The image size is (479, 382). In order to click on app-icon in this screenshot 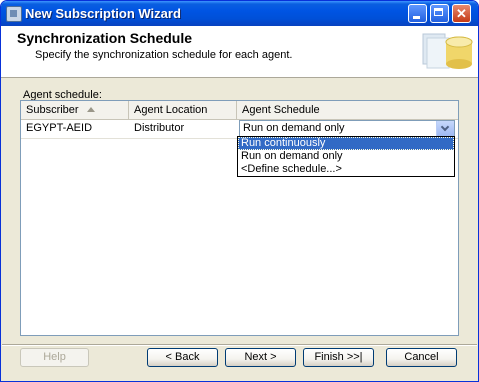, I will do `click(14, 14)`.